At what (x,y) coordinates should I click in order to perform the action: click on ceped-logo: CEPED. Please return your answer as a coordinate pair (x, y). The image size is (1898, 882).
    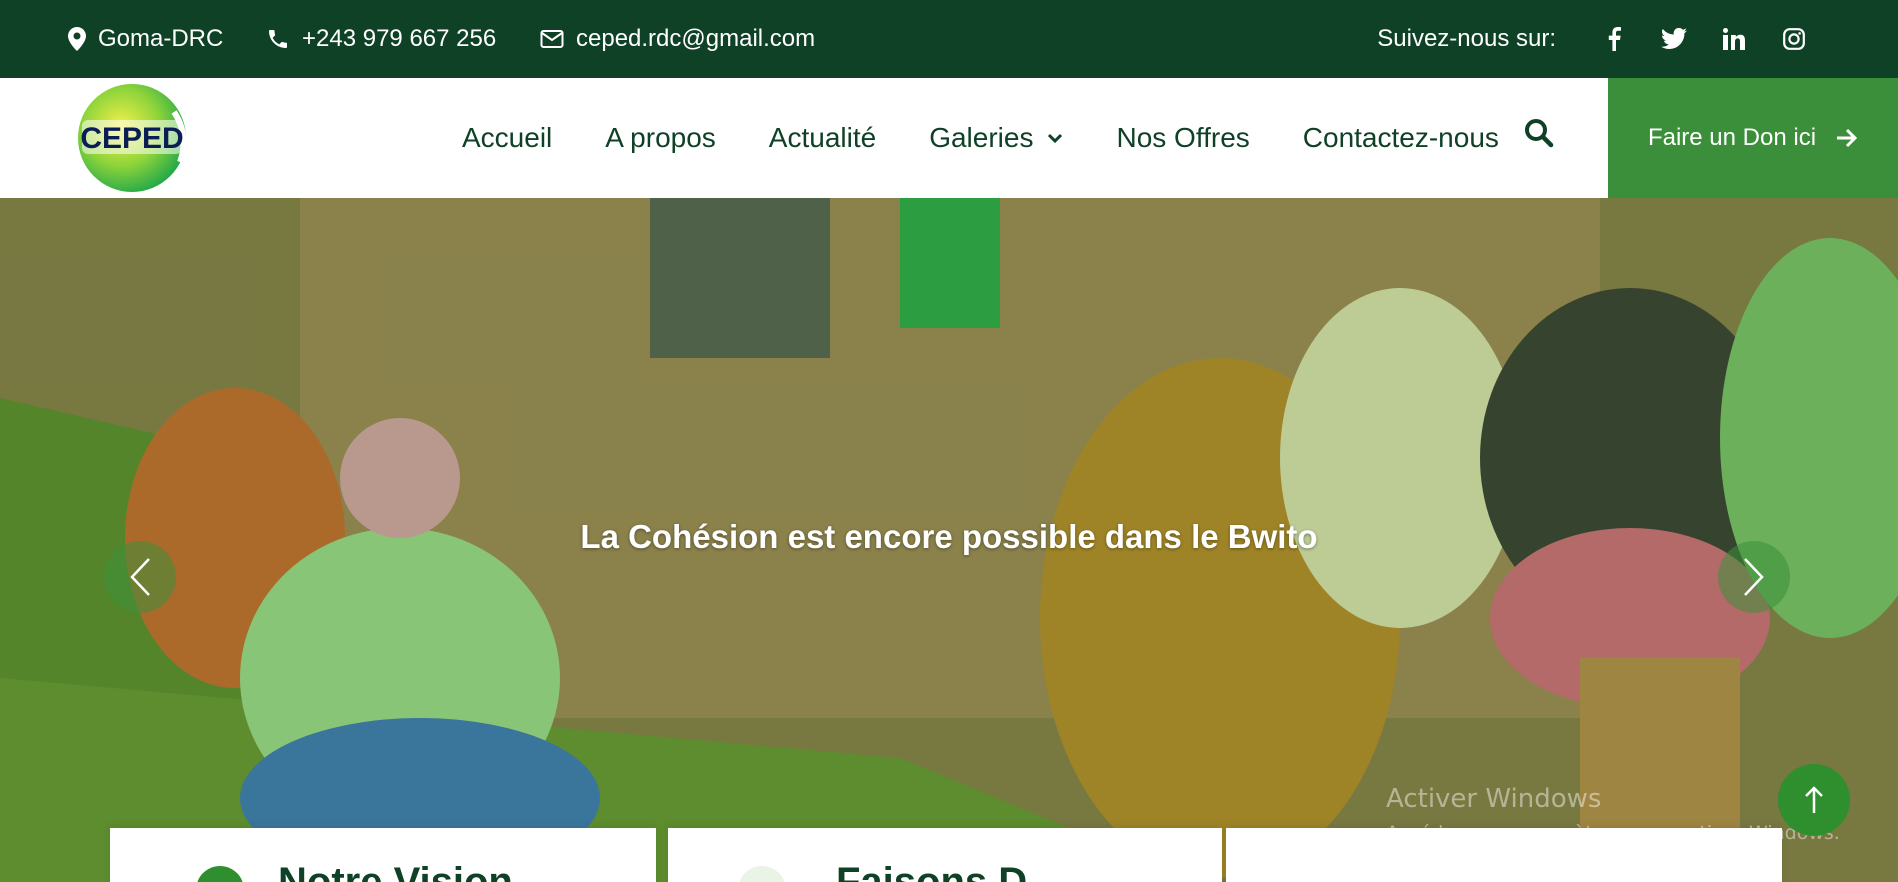
    Looking at the image, I should click on (132, 138).